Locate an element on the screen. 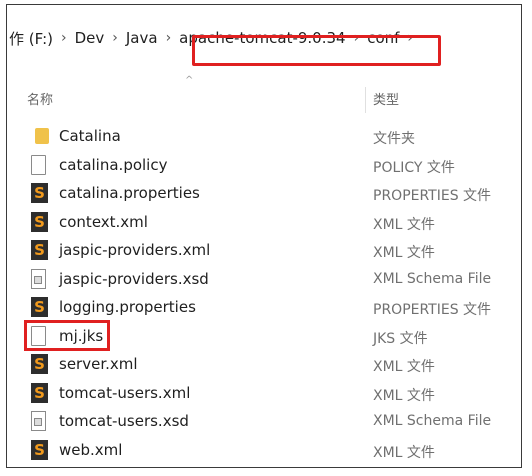  file-name: catalina.properties is located at coordinates (129, 193).